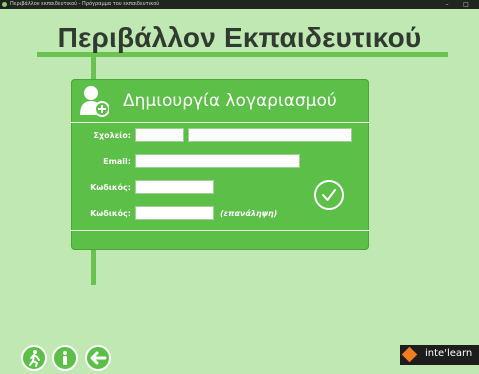  Describe the element at coordinates (466, 4) in the screenshot. I see `maximize-button: □` at that location.